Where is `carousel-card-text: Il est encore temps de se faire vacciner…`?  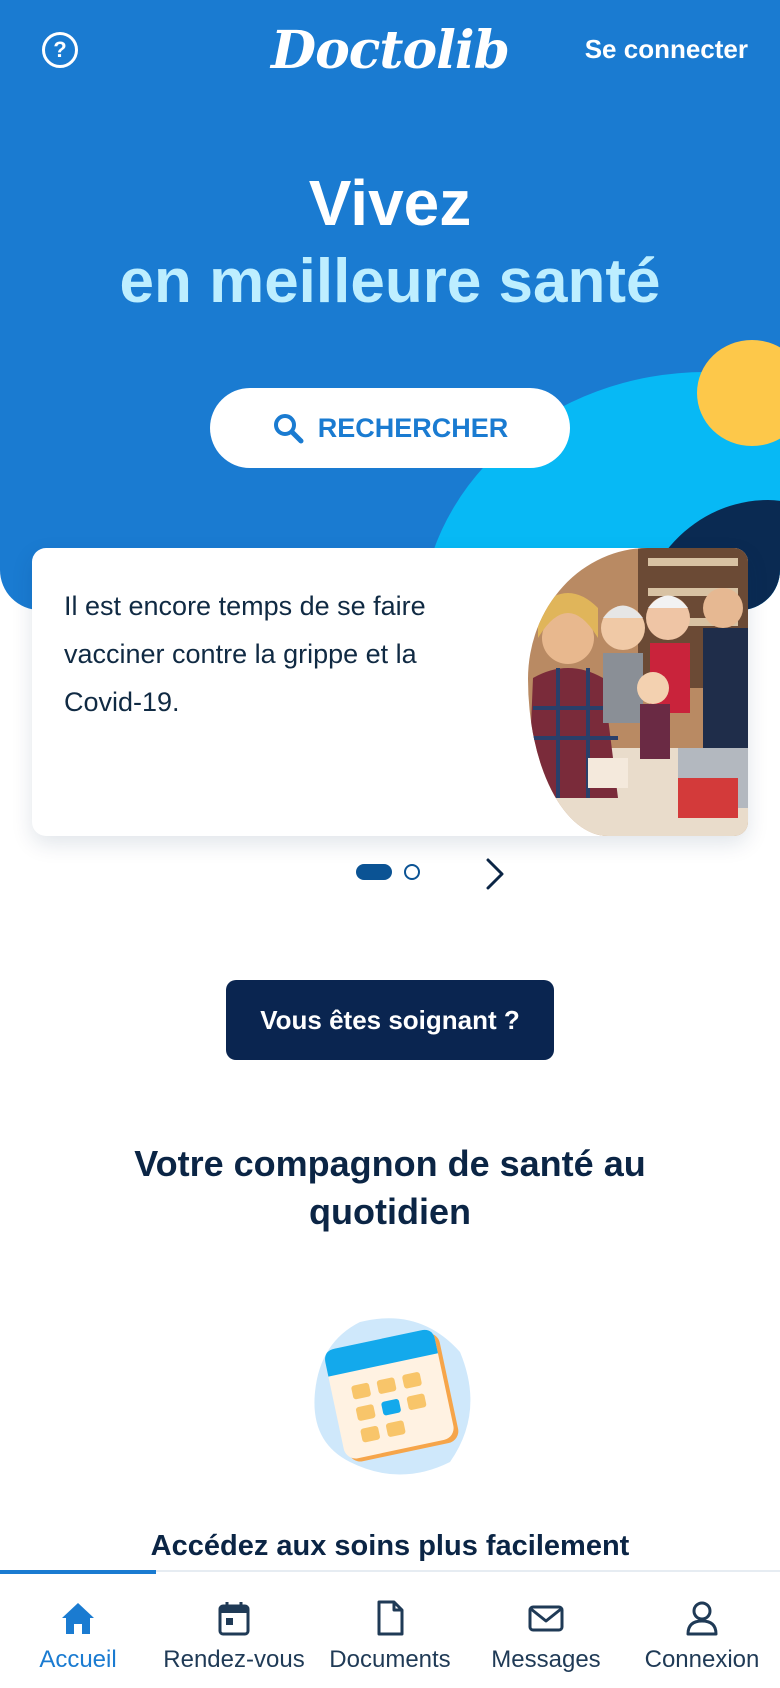
carousel-card-text: Il est encore temps de se faire vacciner… is located at coordinates (245, 654).